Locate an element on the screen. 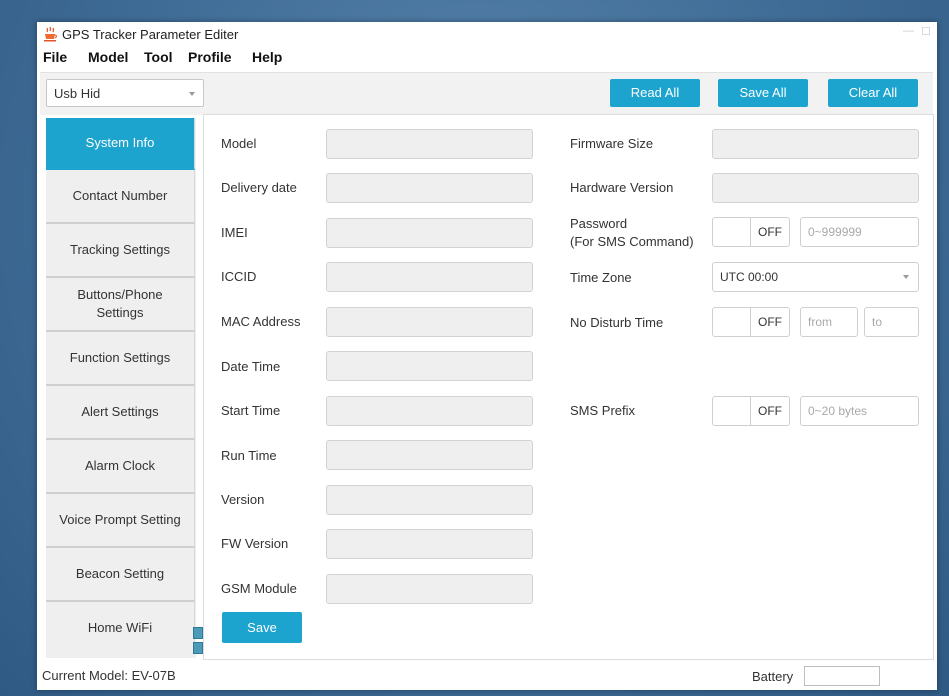 This screenshot has height=696, width=949. menu-bar: File Model Tool Profile Help is located at coordinates (487, 59).